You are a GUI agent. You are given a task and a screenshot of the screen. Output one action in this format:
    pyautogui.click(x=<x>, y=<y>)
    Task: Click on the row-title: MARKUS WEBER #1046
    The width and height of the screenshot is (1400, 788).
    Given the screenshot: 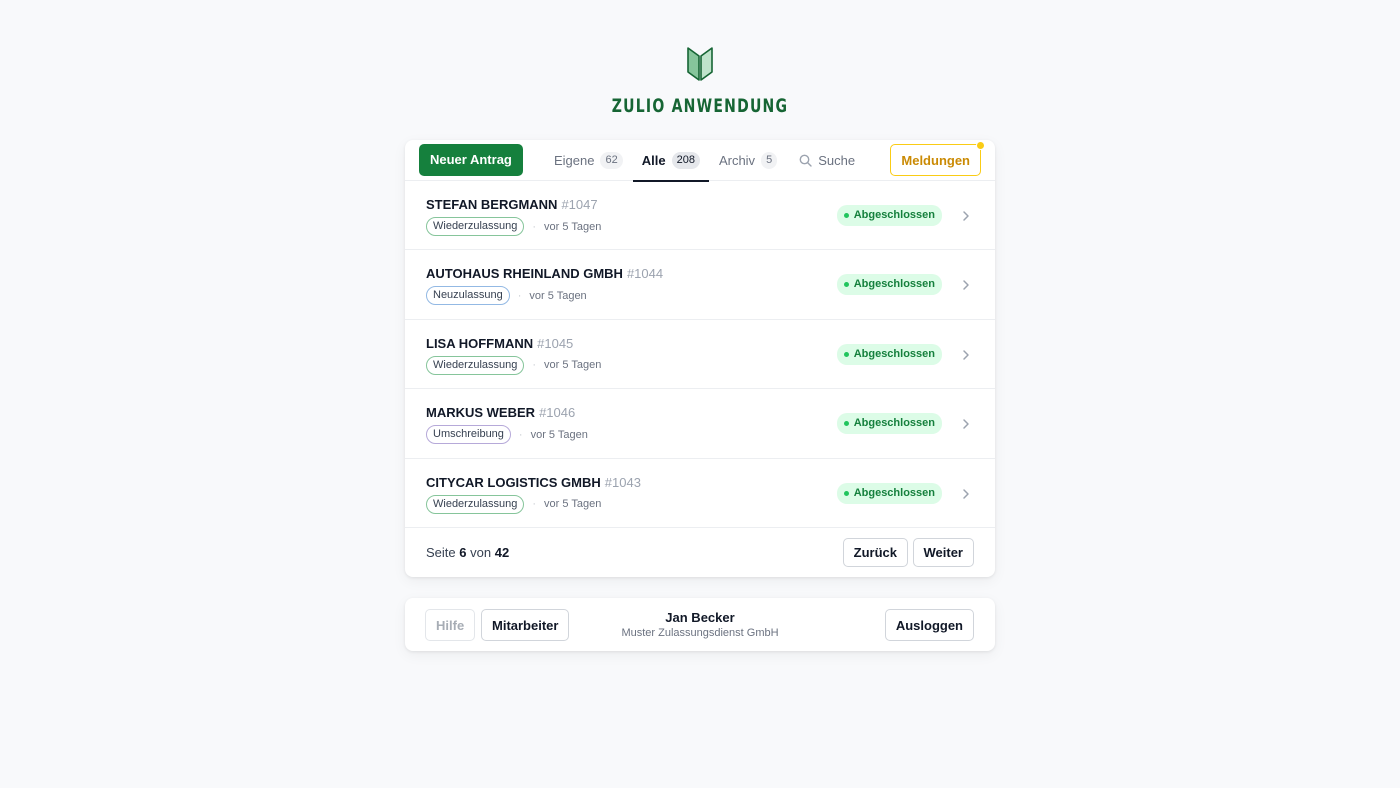 What is the action you would take?
    pyautogui.click(x=500, y=412)
    